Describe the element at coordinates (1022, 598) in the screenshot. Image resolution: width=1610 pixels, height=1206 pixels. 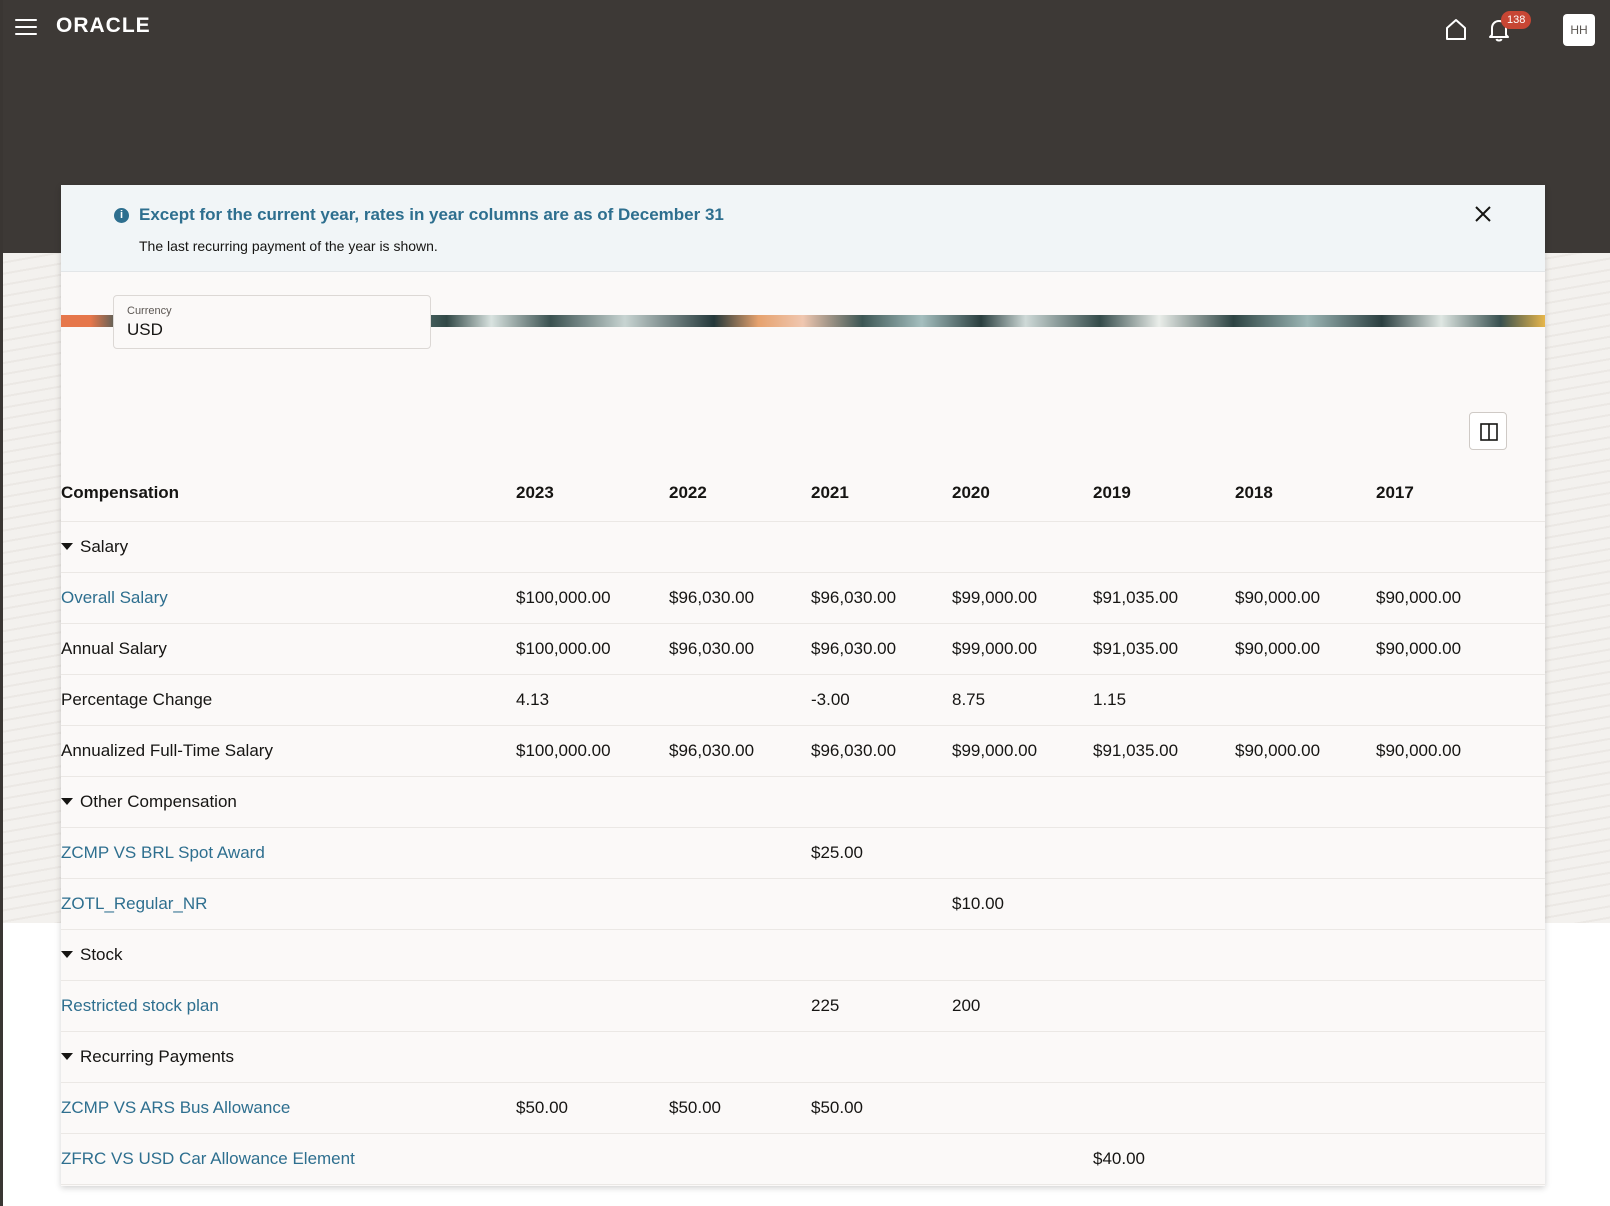
I see `table-cell: $99,000.00` at that location.